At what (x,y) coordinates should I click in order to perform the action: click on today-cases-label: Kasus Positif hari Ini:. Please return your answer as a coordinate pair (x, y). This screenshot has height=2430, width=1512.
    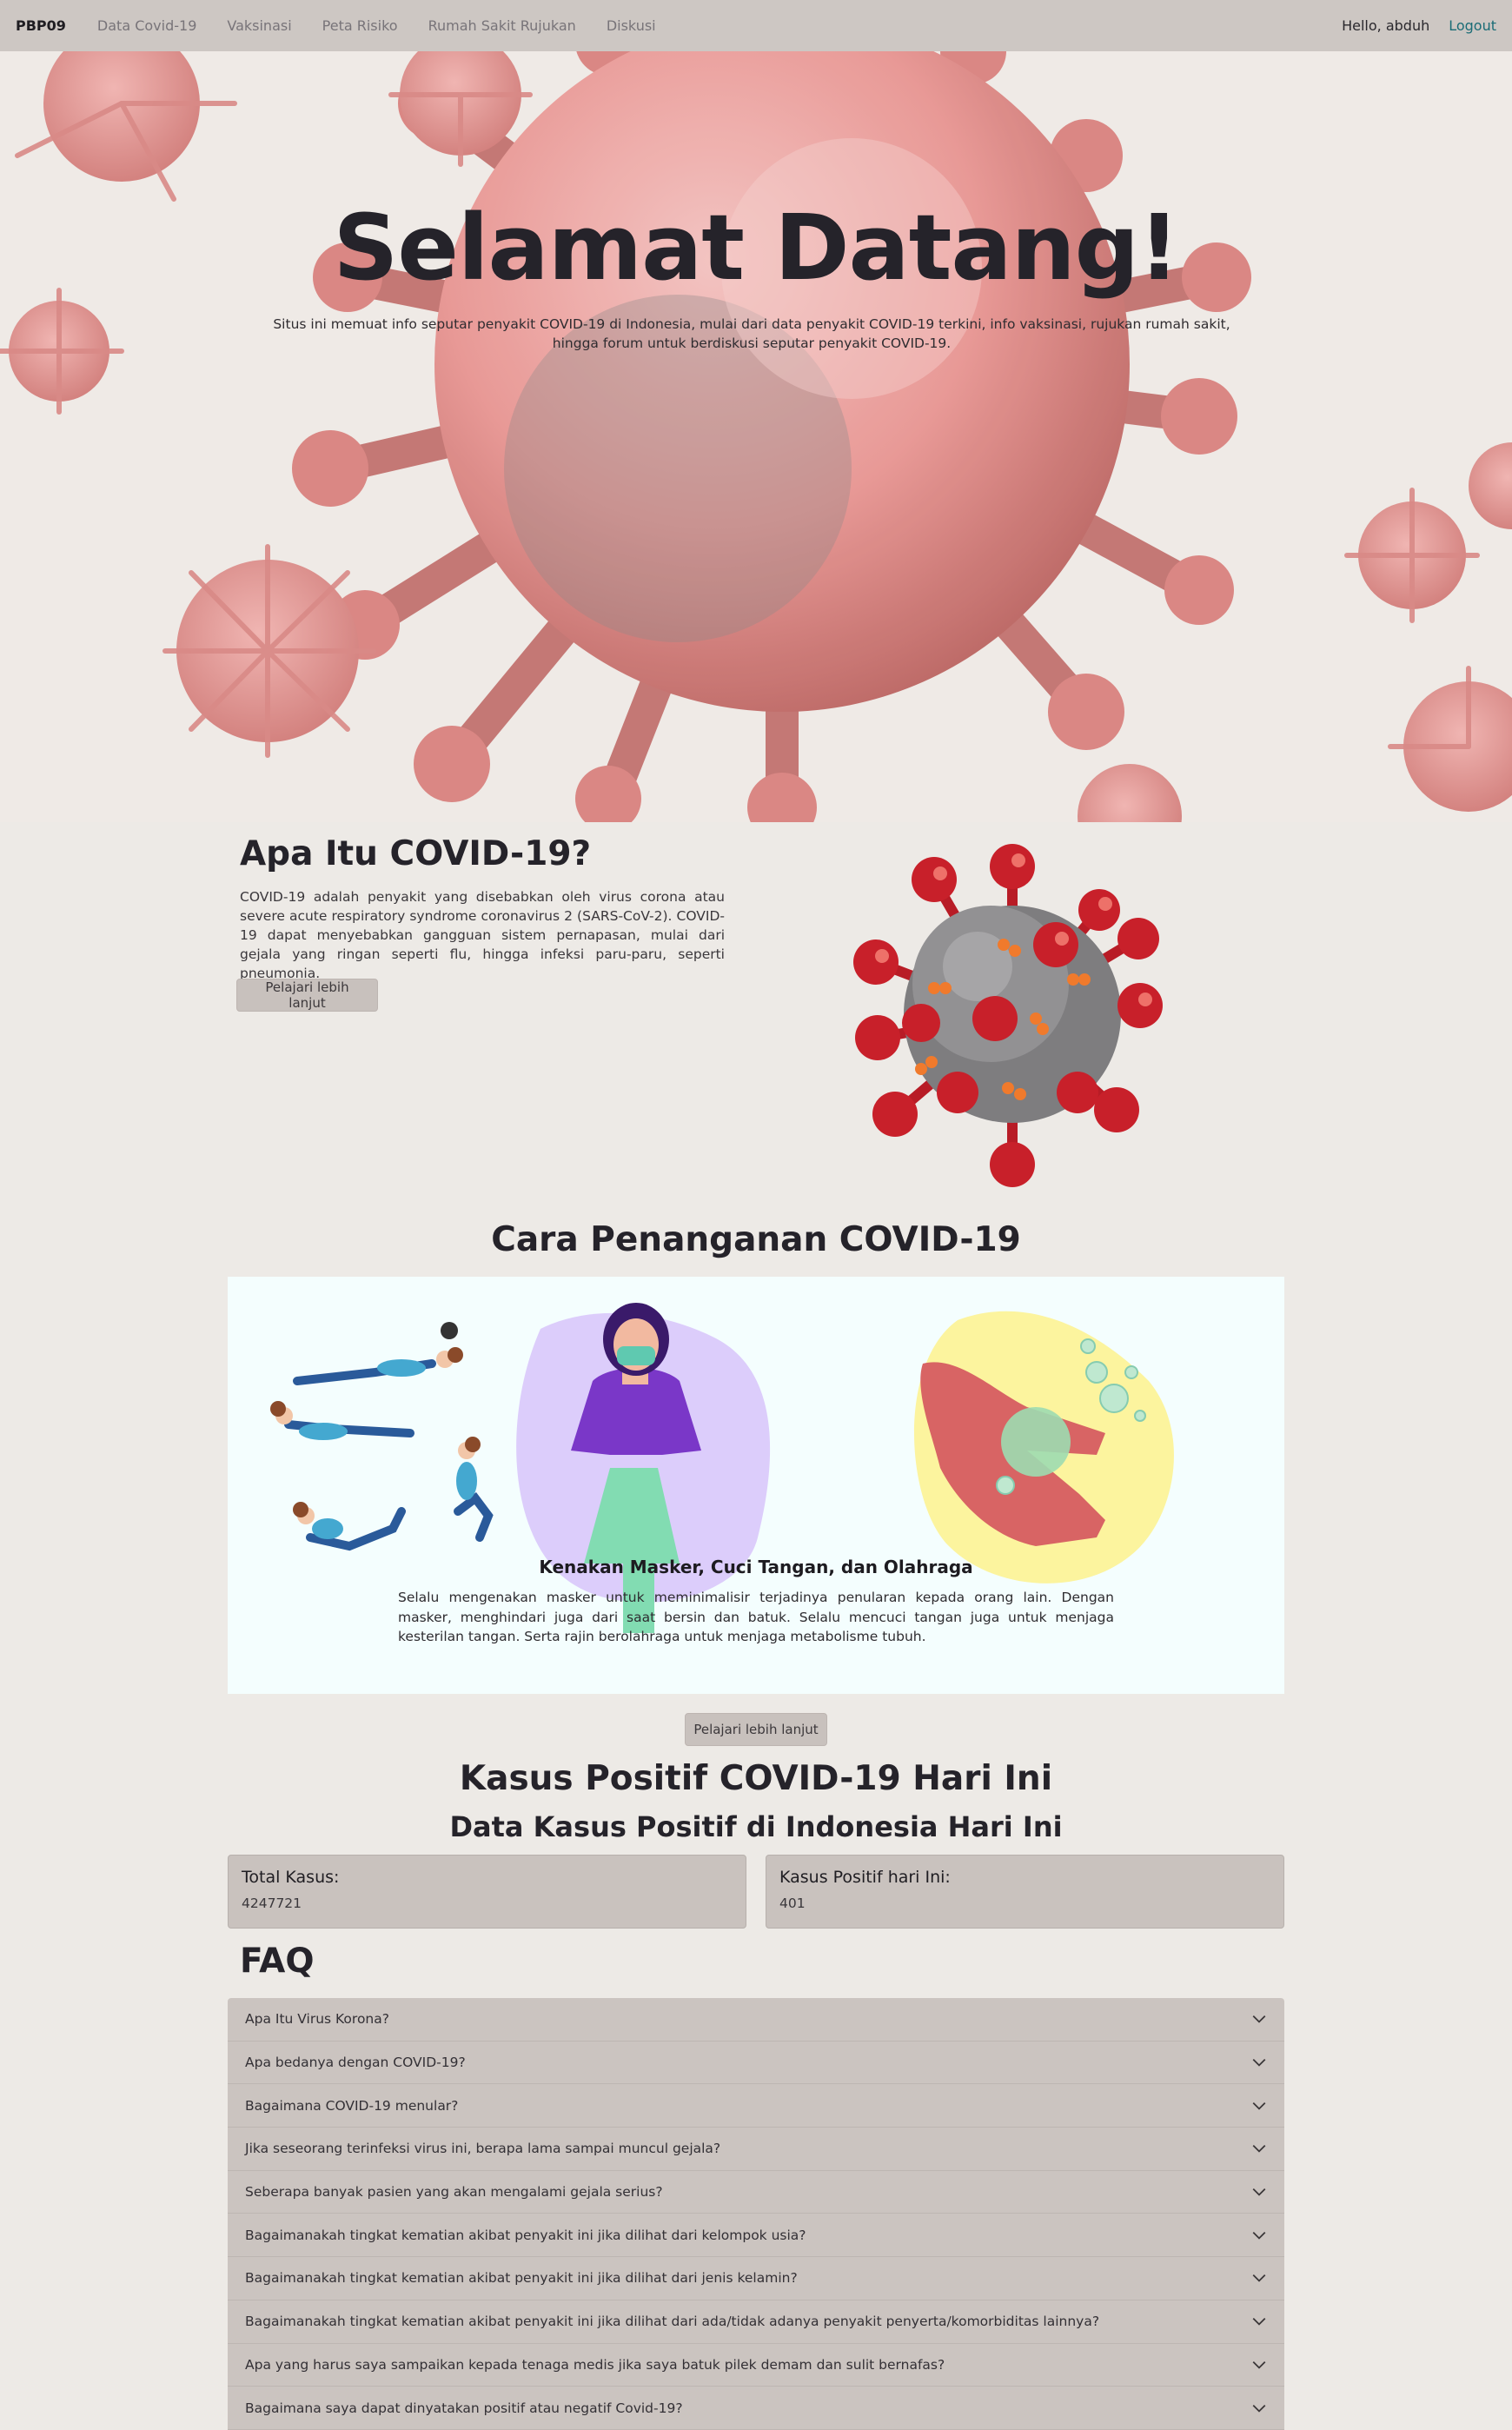
    Looking at the image, I should click on (865, 1878).